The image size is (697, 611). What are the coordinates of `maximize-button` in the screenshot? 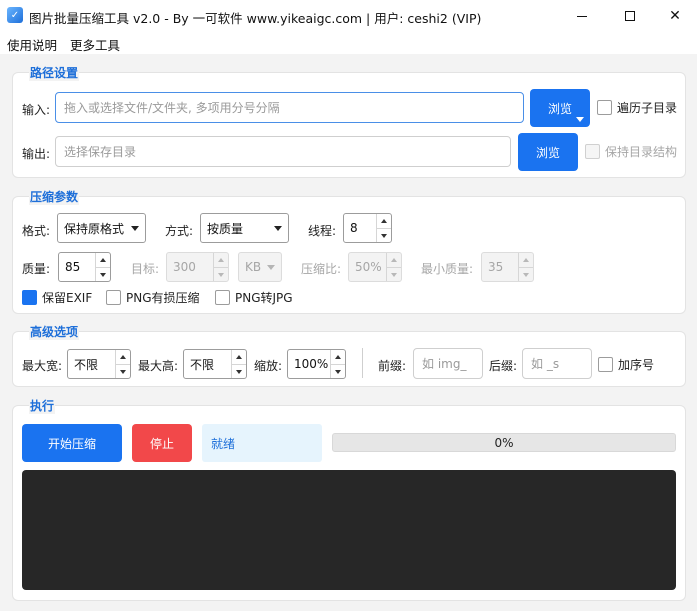 It's located at (630, 16).